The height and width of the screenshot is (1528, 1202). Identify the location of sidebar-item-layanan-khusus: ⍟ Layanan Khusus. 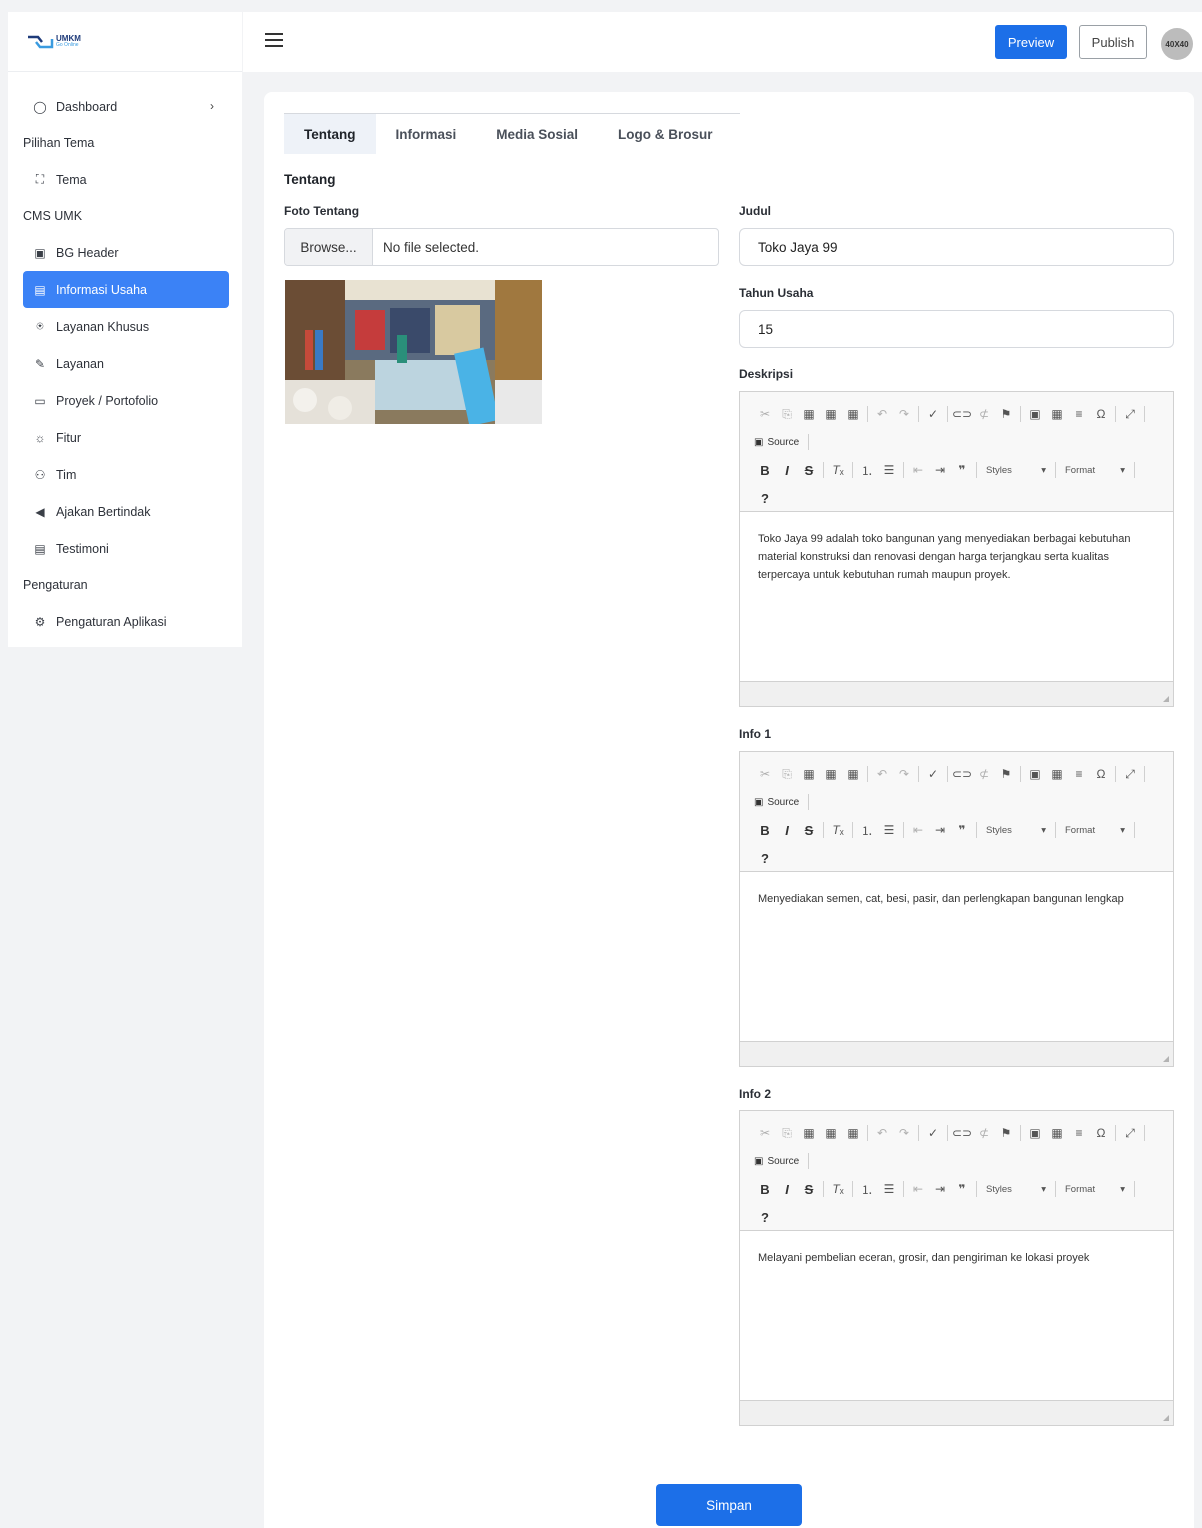
(125, 326).